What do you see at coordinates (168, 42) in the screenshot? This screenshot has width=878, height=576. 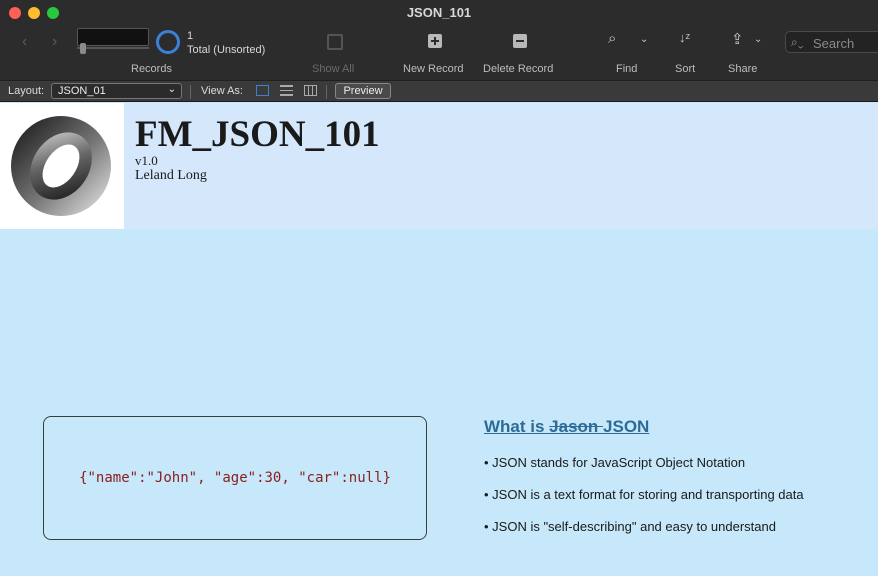 I see `record-pie-chart-icon` at bounding box center [168, 42].